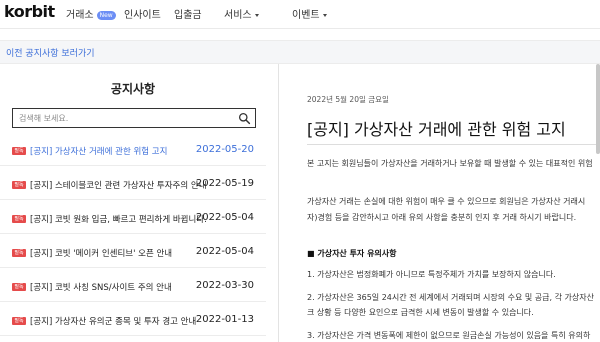  Describe the element at coordinates (106, 15) in the screenshot. I see `new-badge: New` at that location.